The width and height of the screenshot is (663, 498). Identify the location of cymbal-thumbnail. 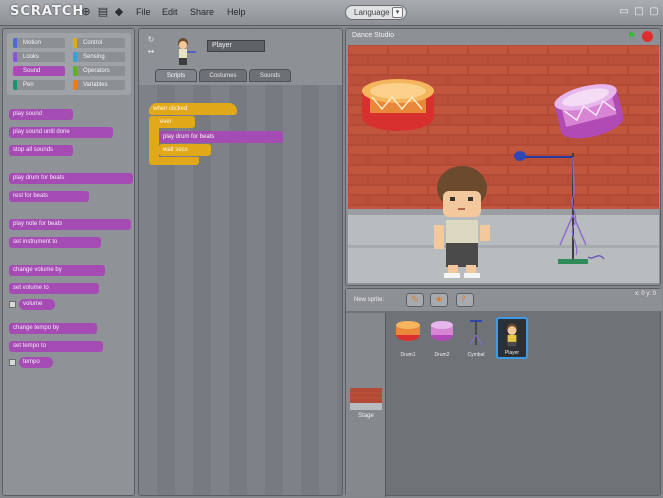
(476, 333).